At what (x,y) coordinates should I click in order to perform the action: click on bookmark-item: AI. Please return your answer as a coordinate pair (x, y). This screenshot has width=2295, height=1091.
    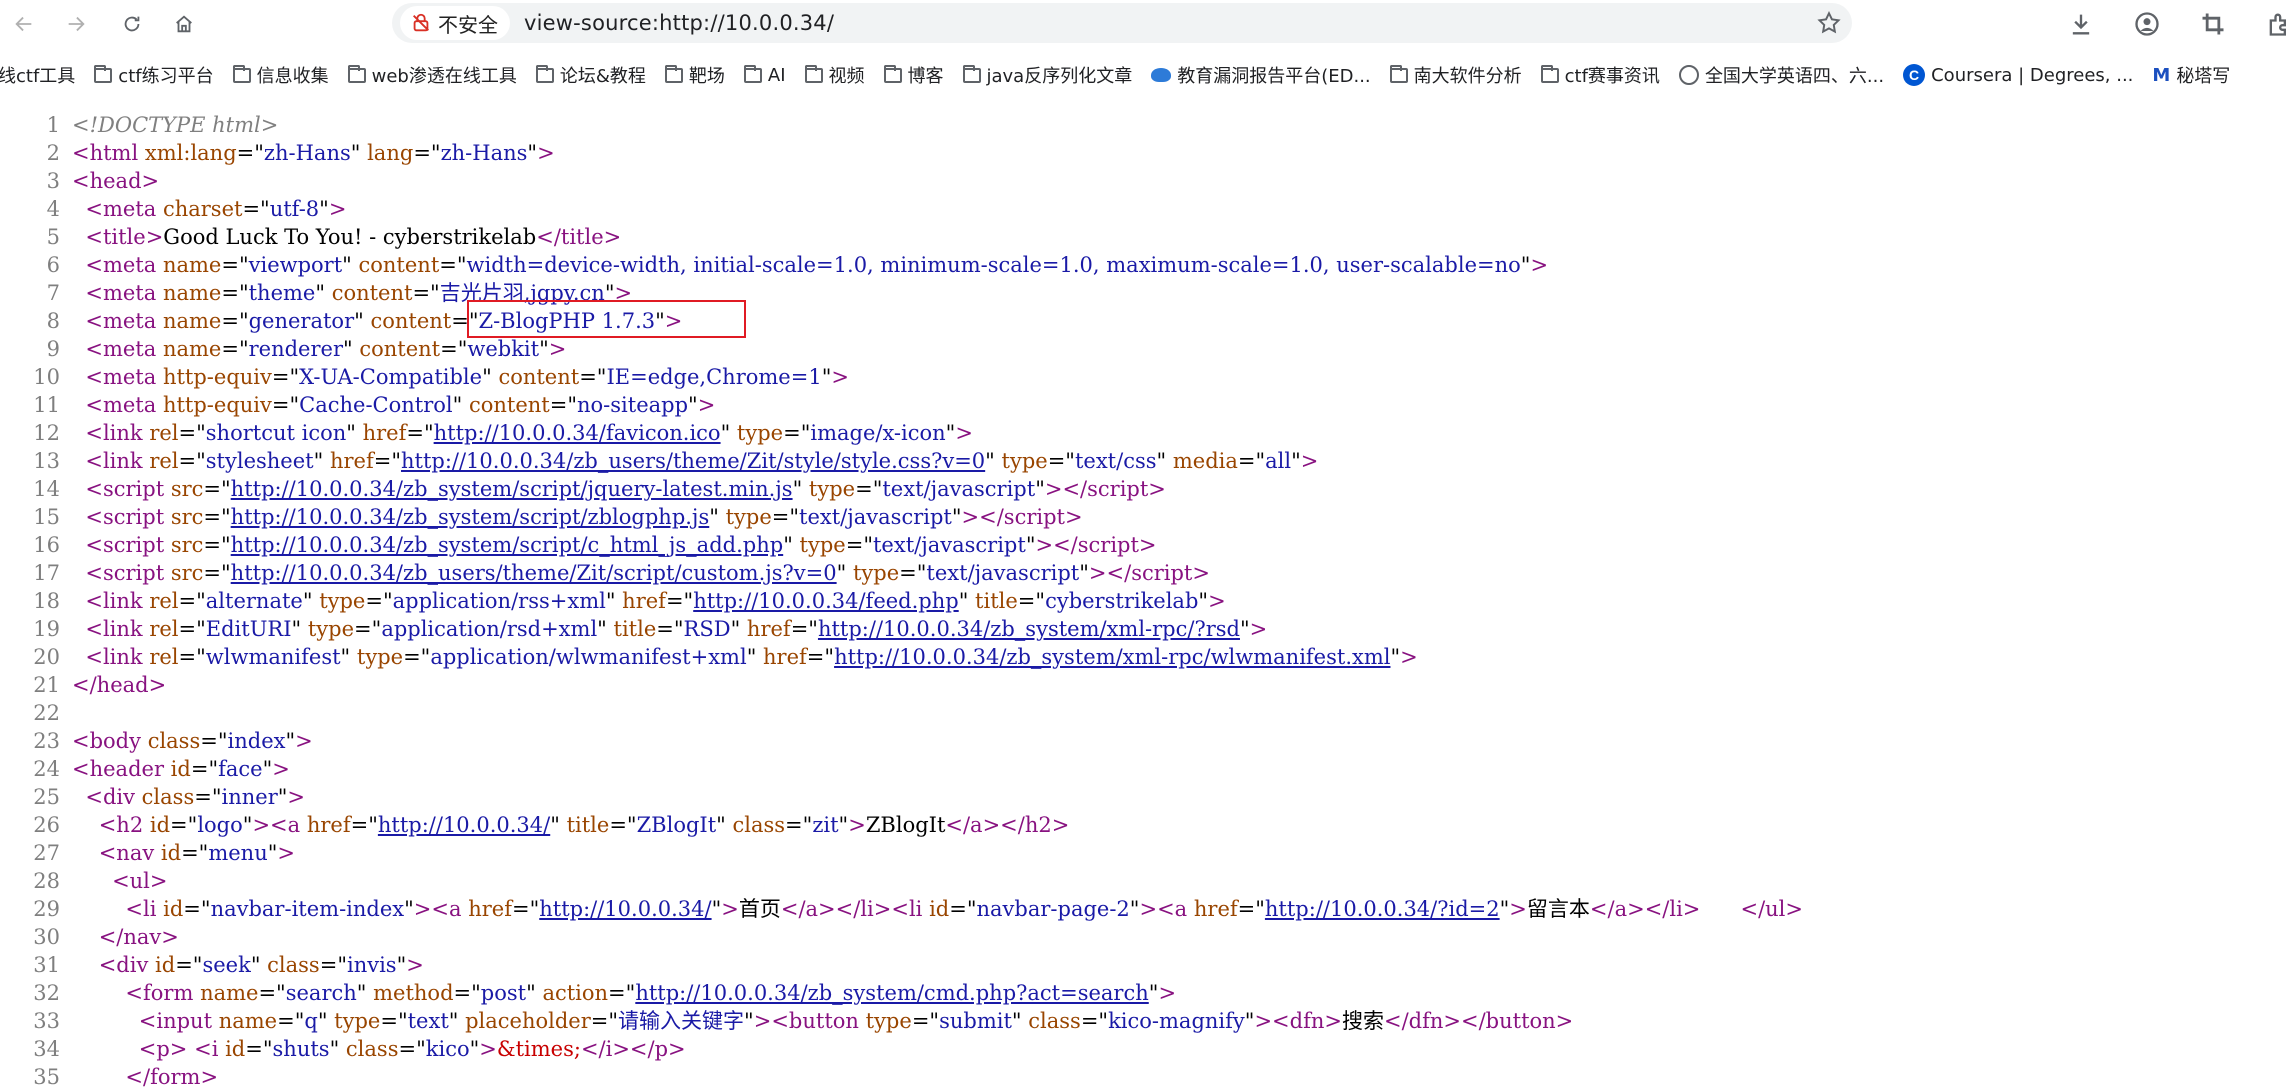
    Looking at the image, I should click on (764, 75).